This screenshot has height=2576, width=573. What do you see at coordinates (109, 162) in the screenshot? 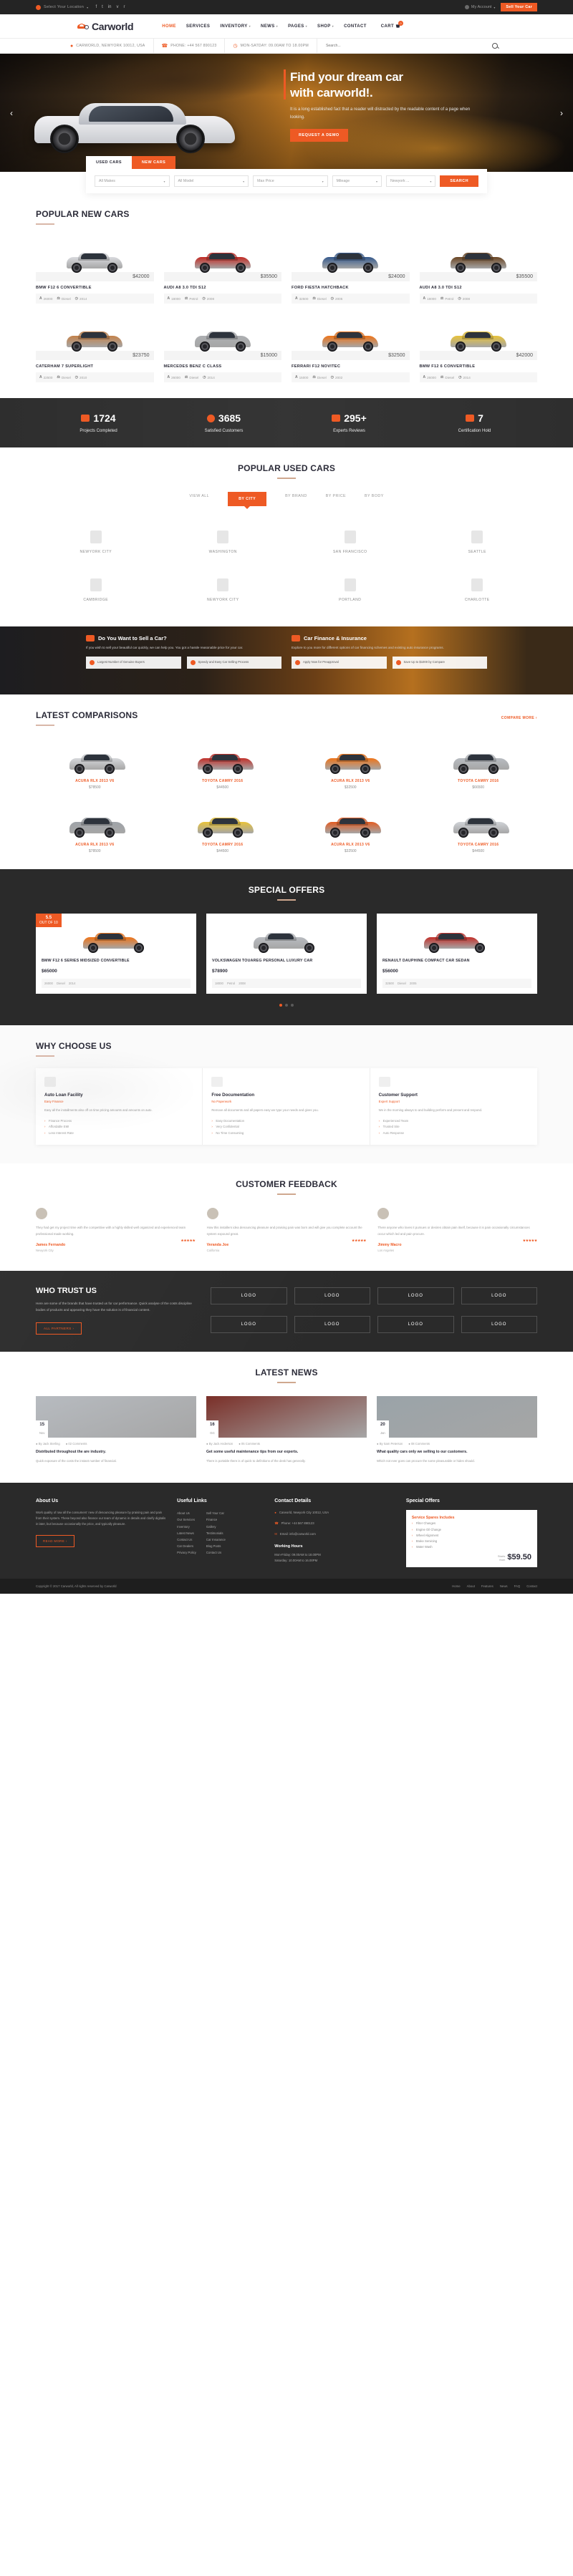
I see `tab-used-cars: USED CARS` at bounding box center [109, 162].